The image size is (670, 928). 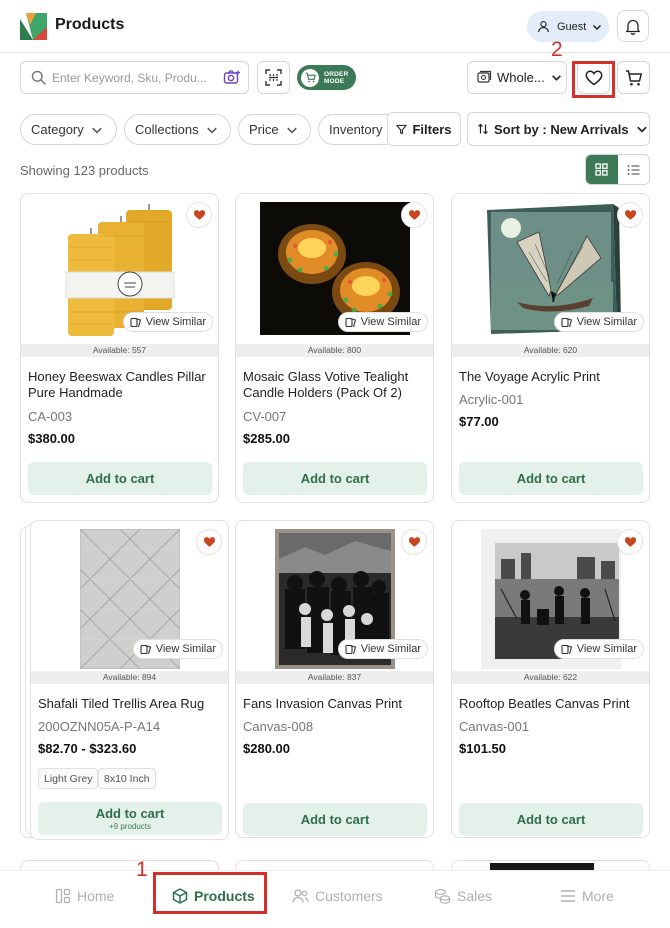 What do you see at coordinates (568, 26) in the screenshot?
I see `user-menu-button: Guest` at bounding box center [568, 26].